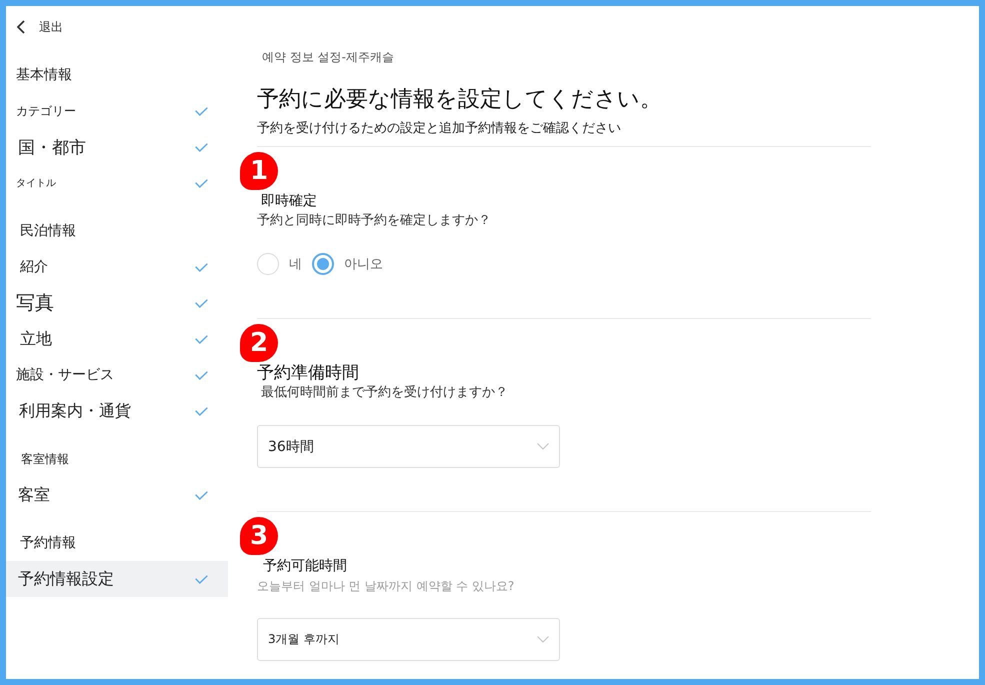 The width and height of the screenshot is (985, 685). I want to click on step-question: 오늘부터 얼마나 먼 날짜까지 예약할 수 있나요?, so click(386, 586).